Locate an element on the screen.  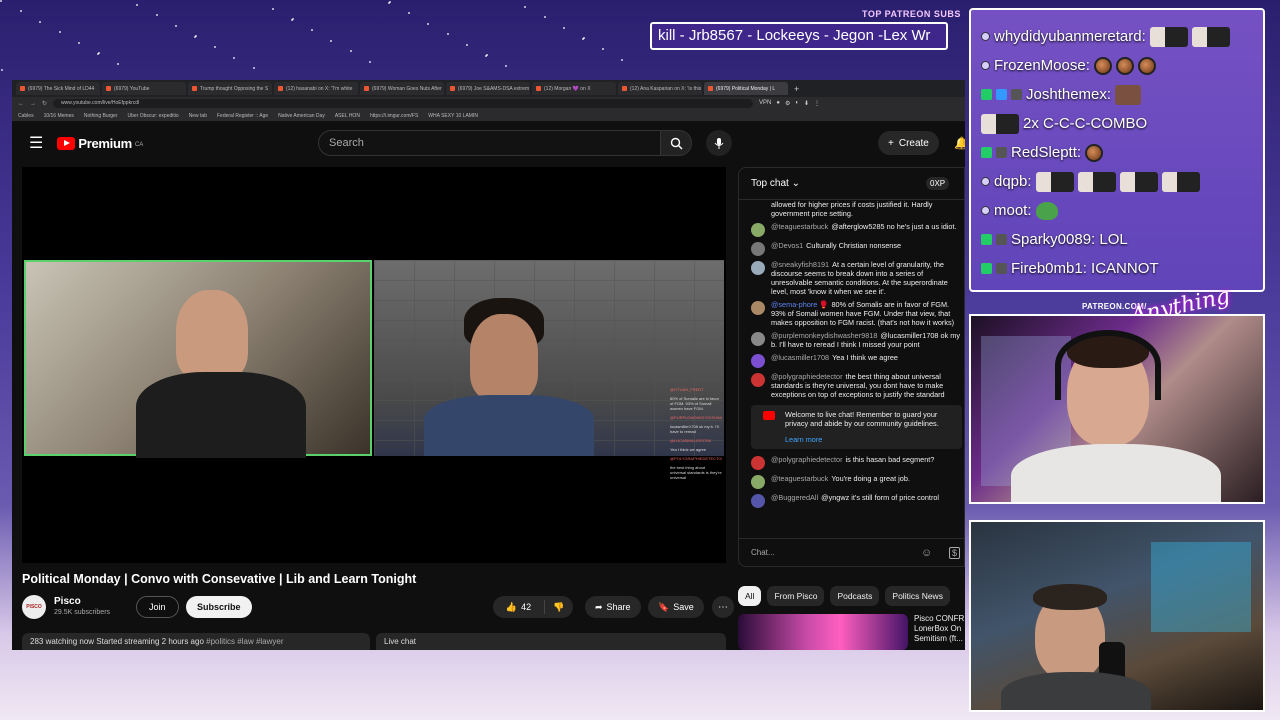
learn-more-link: Learn more is located at coordinates (870, 439).